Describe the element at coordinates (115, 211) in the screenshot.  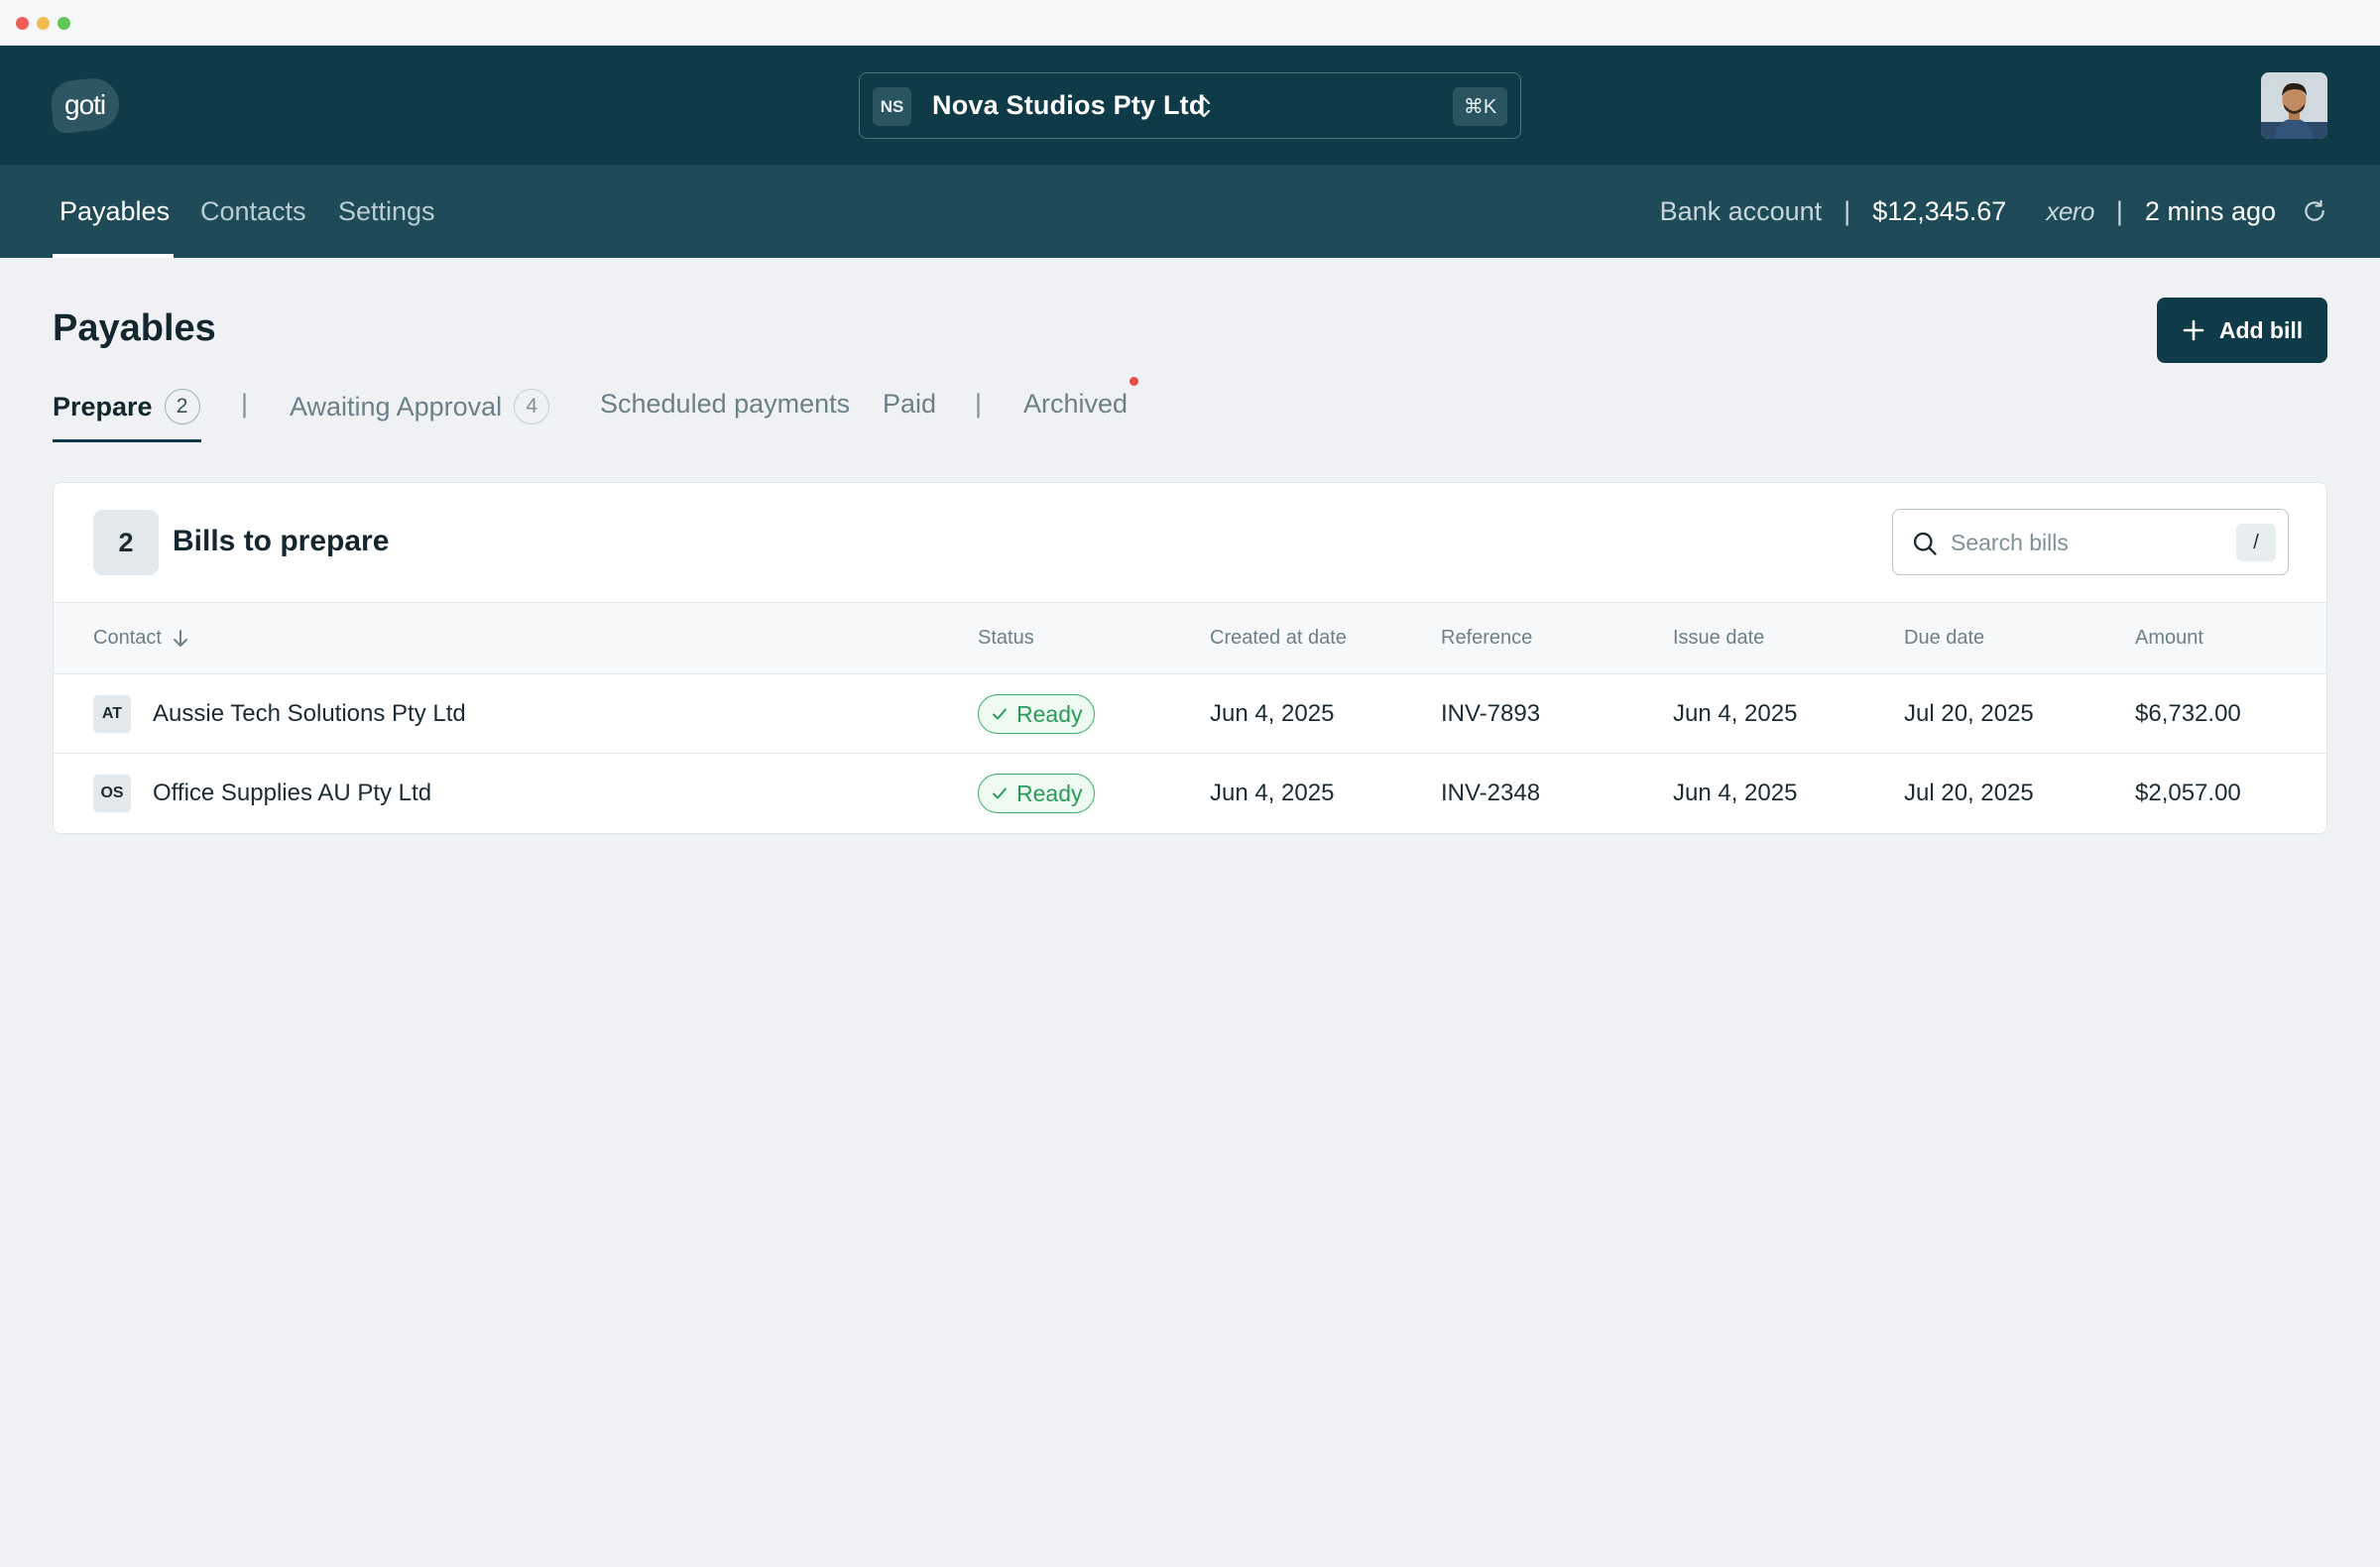
I see `nav-tab-payables: Payables` at that location.